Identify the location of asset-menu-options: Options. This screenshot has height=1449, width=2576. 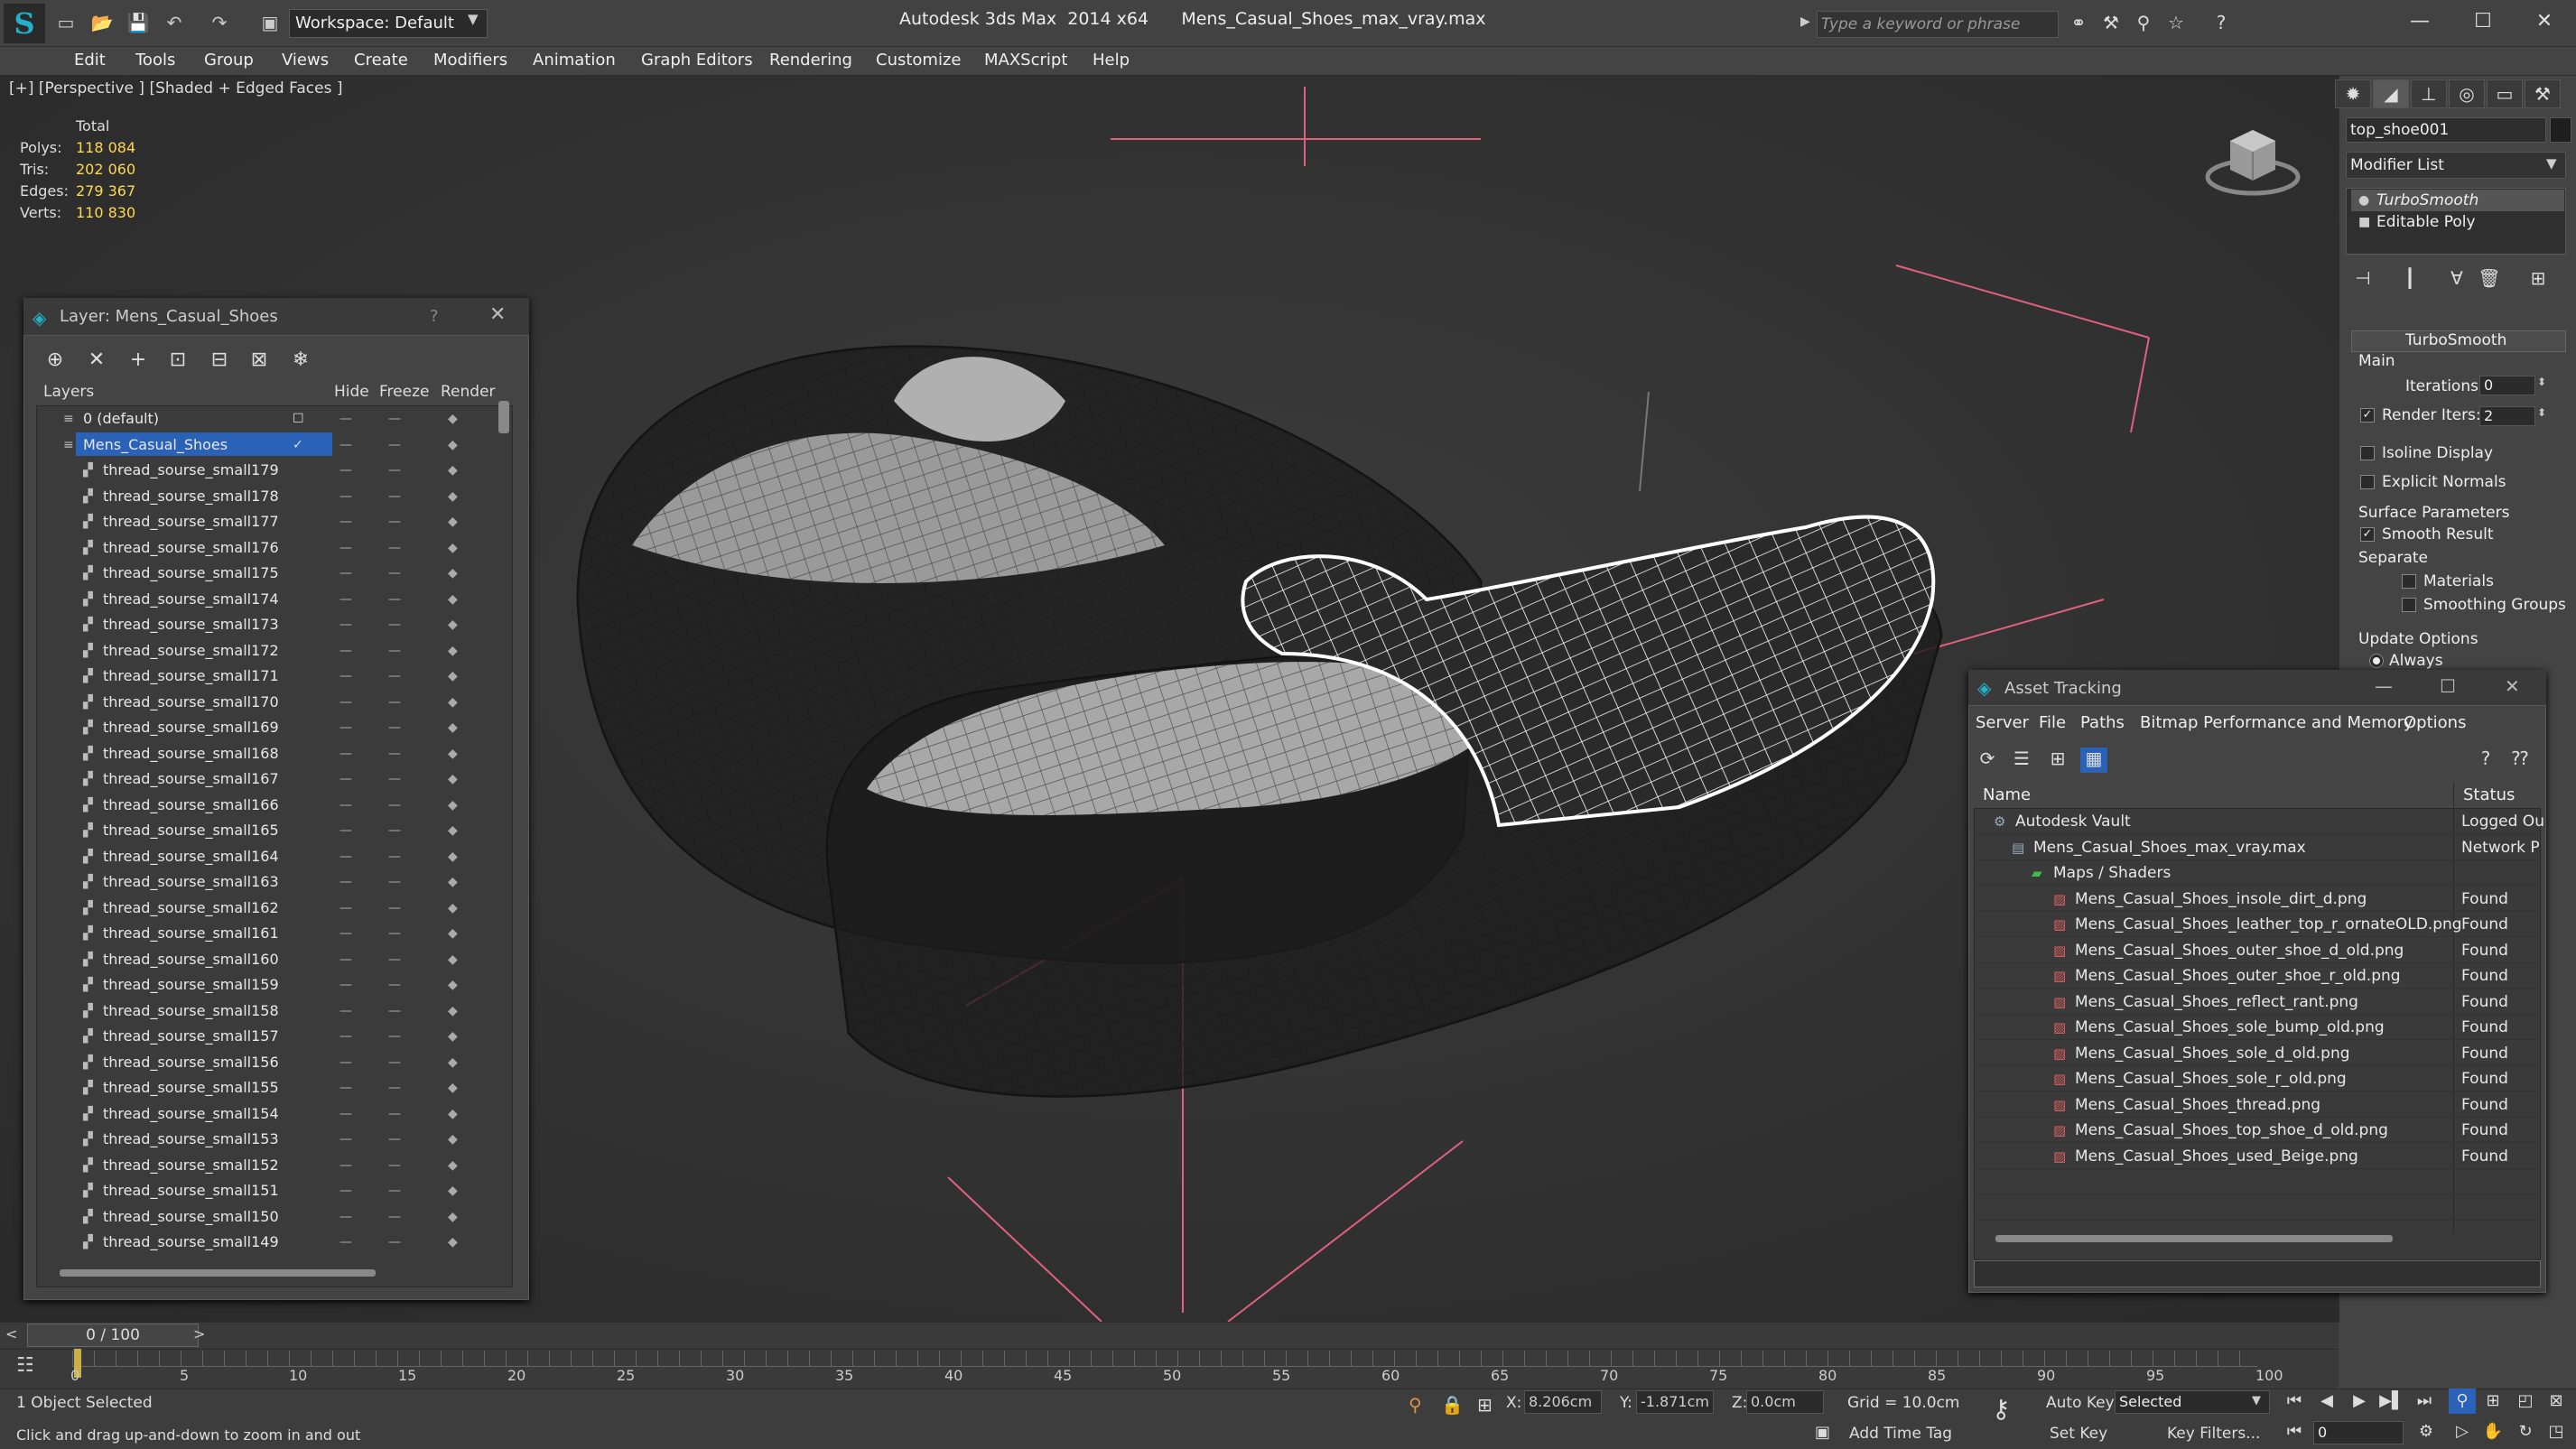
(2435, 722).